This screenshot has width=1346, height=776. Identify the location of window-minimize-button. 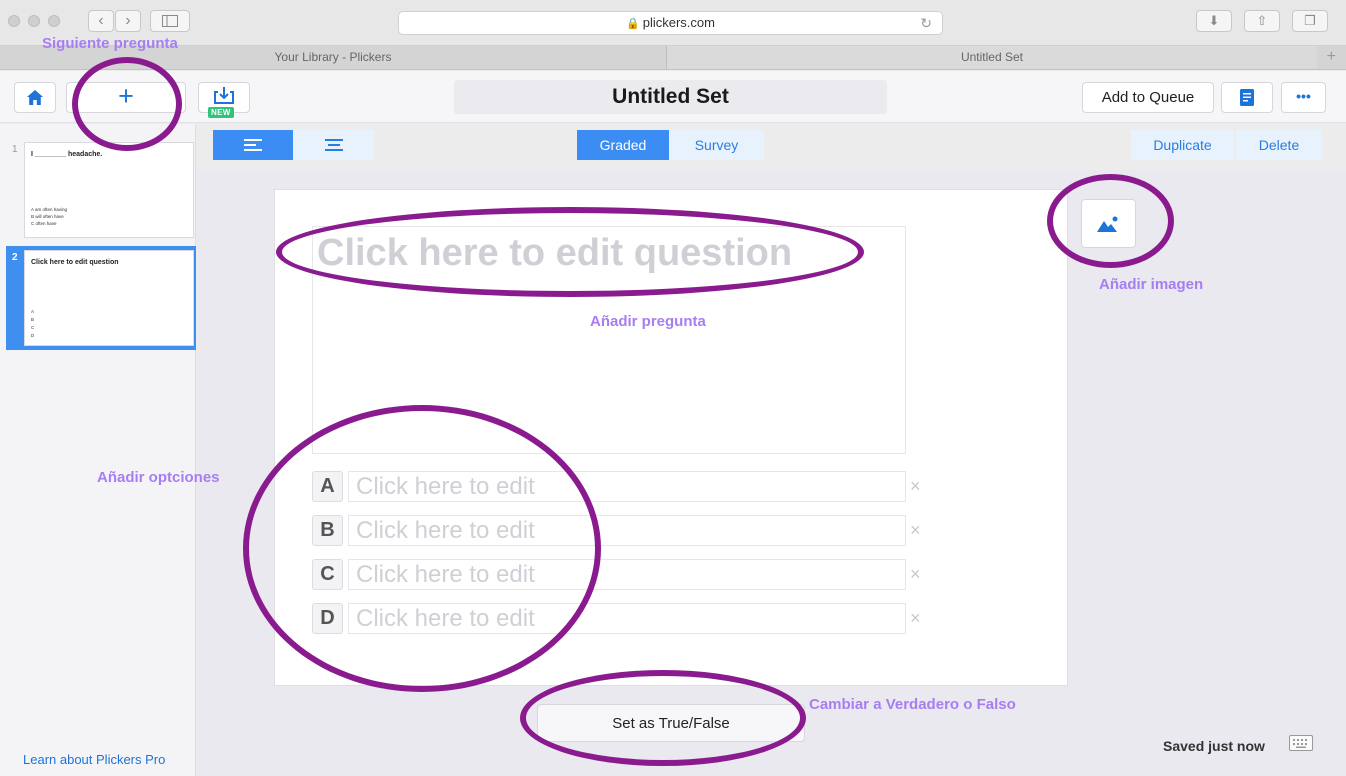
(34, 21).